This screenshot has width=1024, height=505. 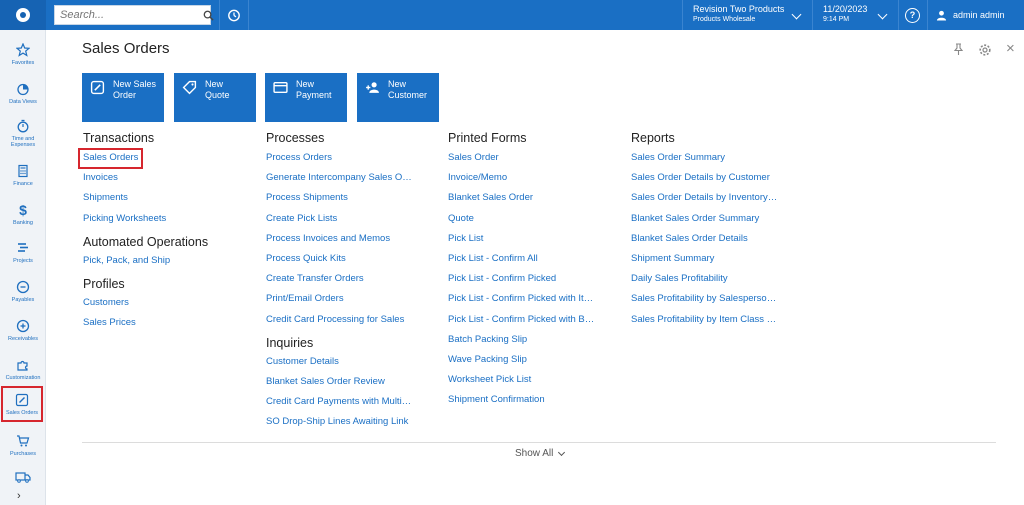 I want to click on search-input, so click(x=129, y=15).